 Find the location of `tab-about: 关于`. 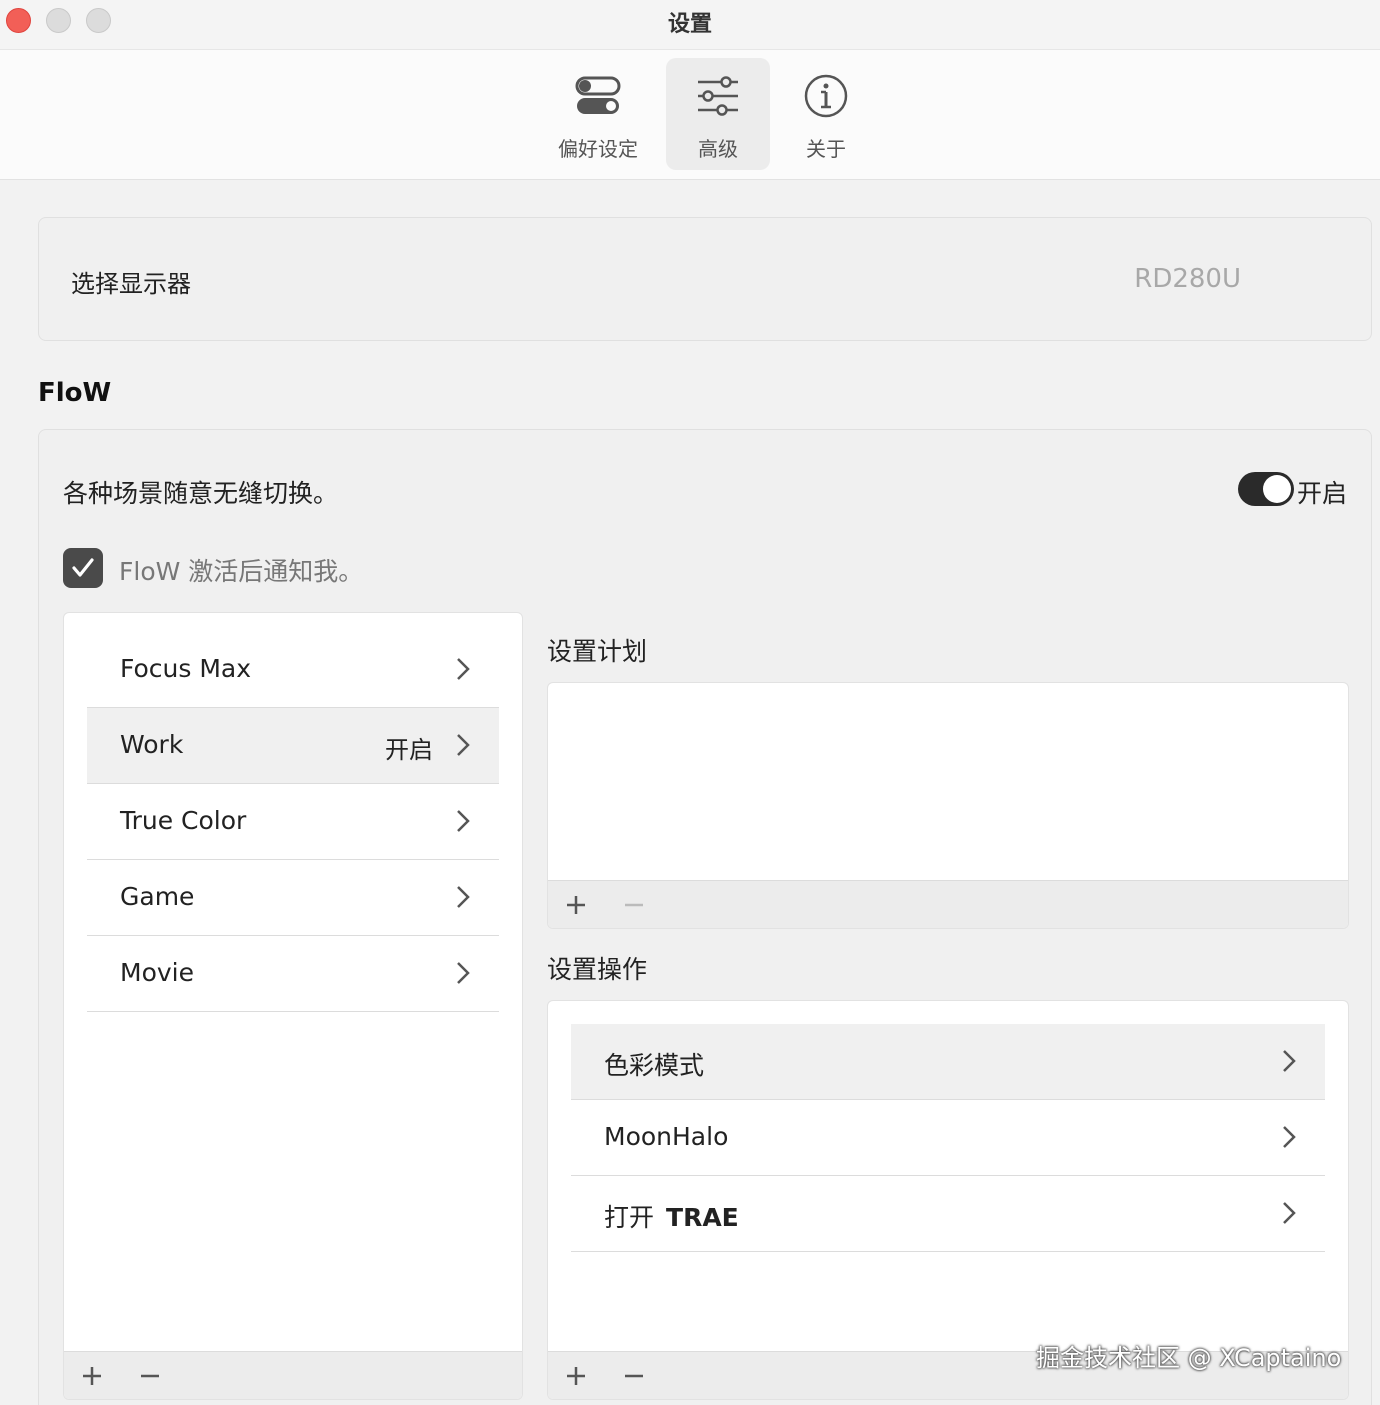

tab-about: 关于 is located at coordinates (826, 114).